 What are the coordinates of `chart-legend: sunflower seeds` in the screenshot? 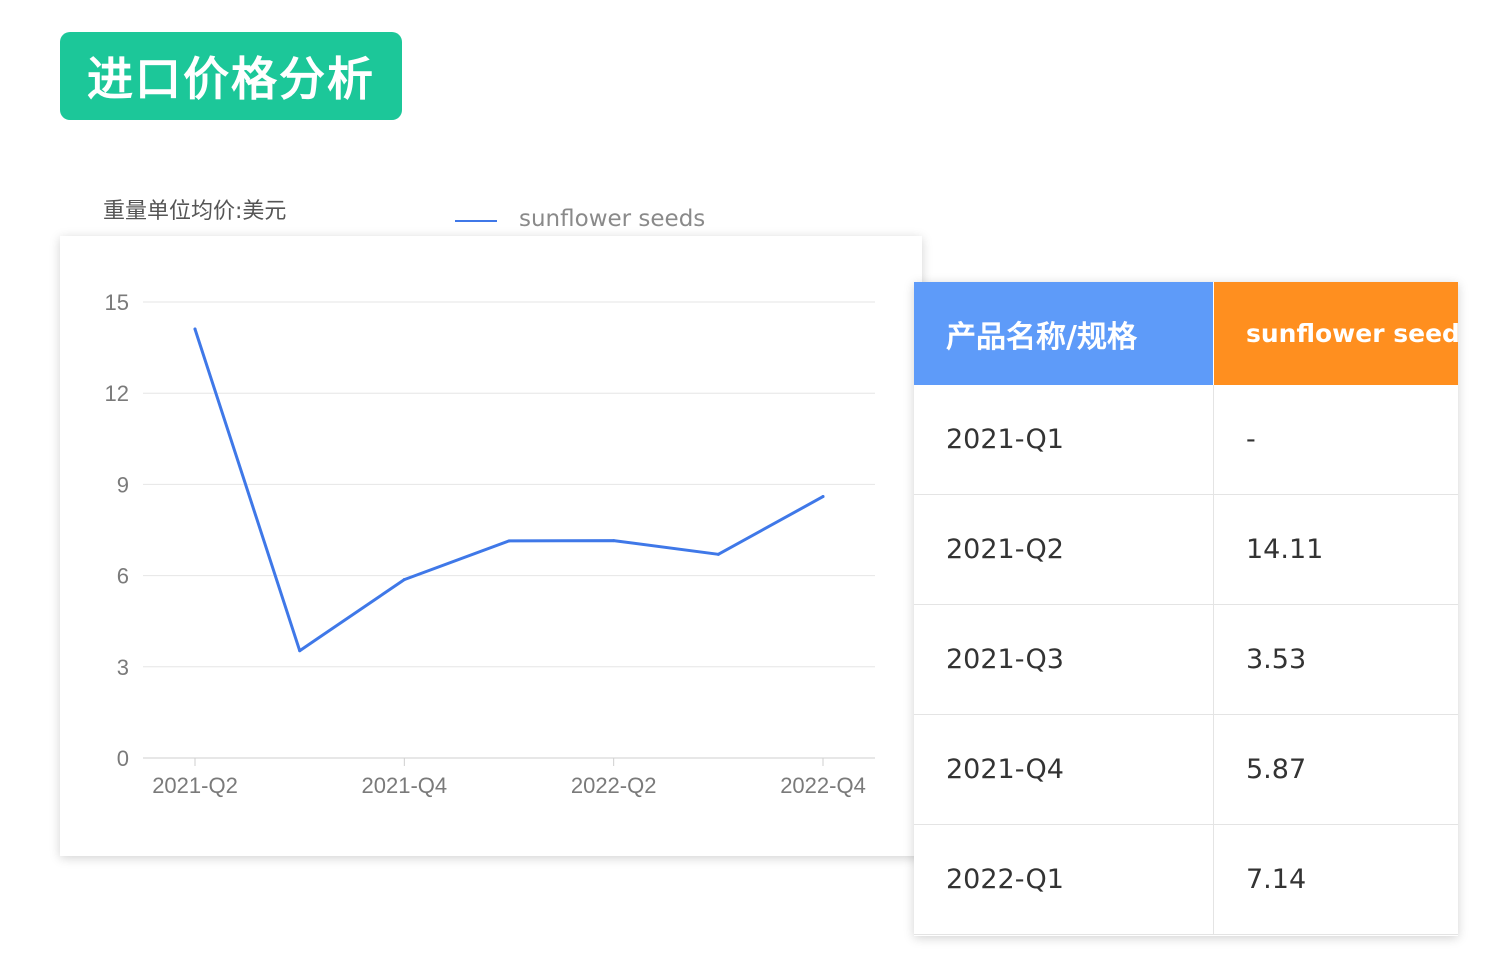 It's located at (580, 219).